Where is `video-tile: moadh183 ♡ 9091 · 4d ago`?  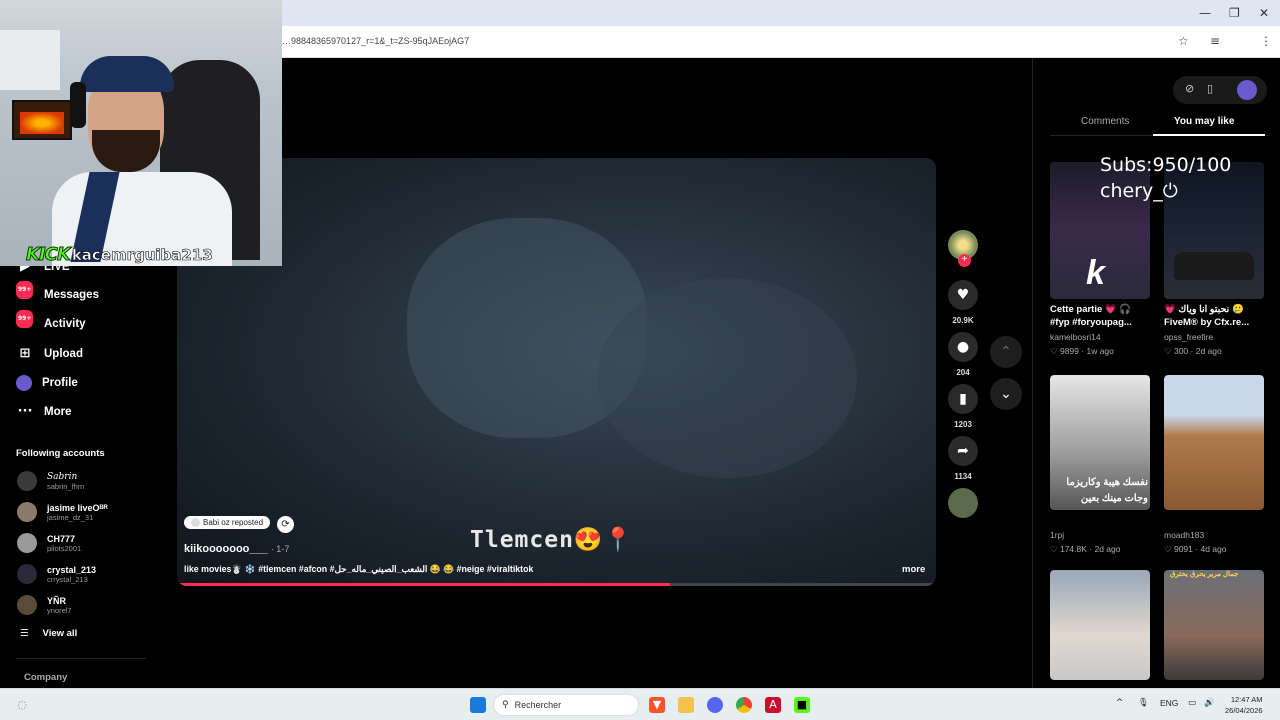 video-tile: moadh183 ♡ 9091 · 4d ago is located at coordinates (1214, 465).